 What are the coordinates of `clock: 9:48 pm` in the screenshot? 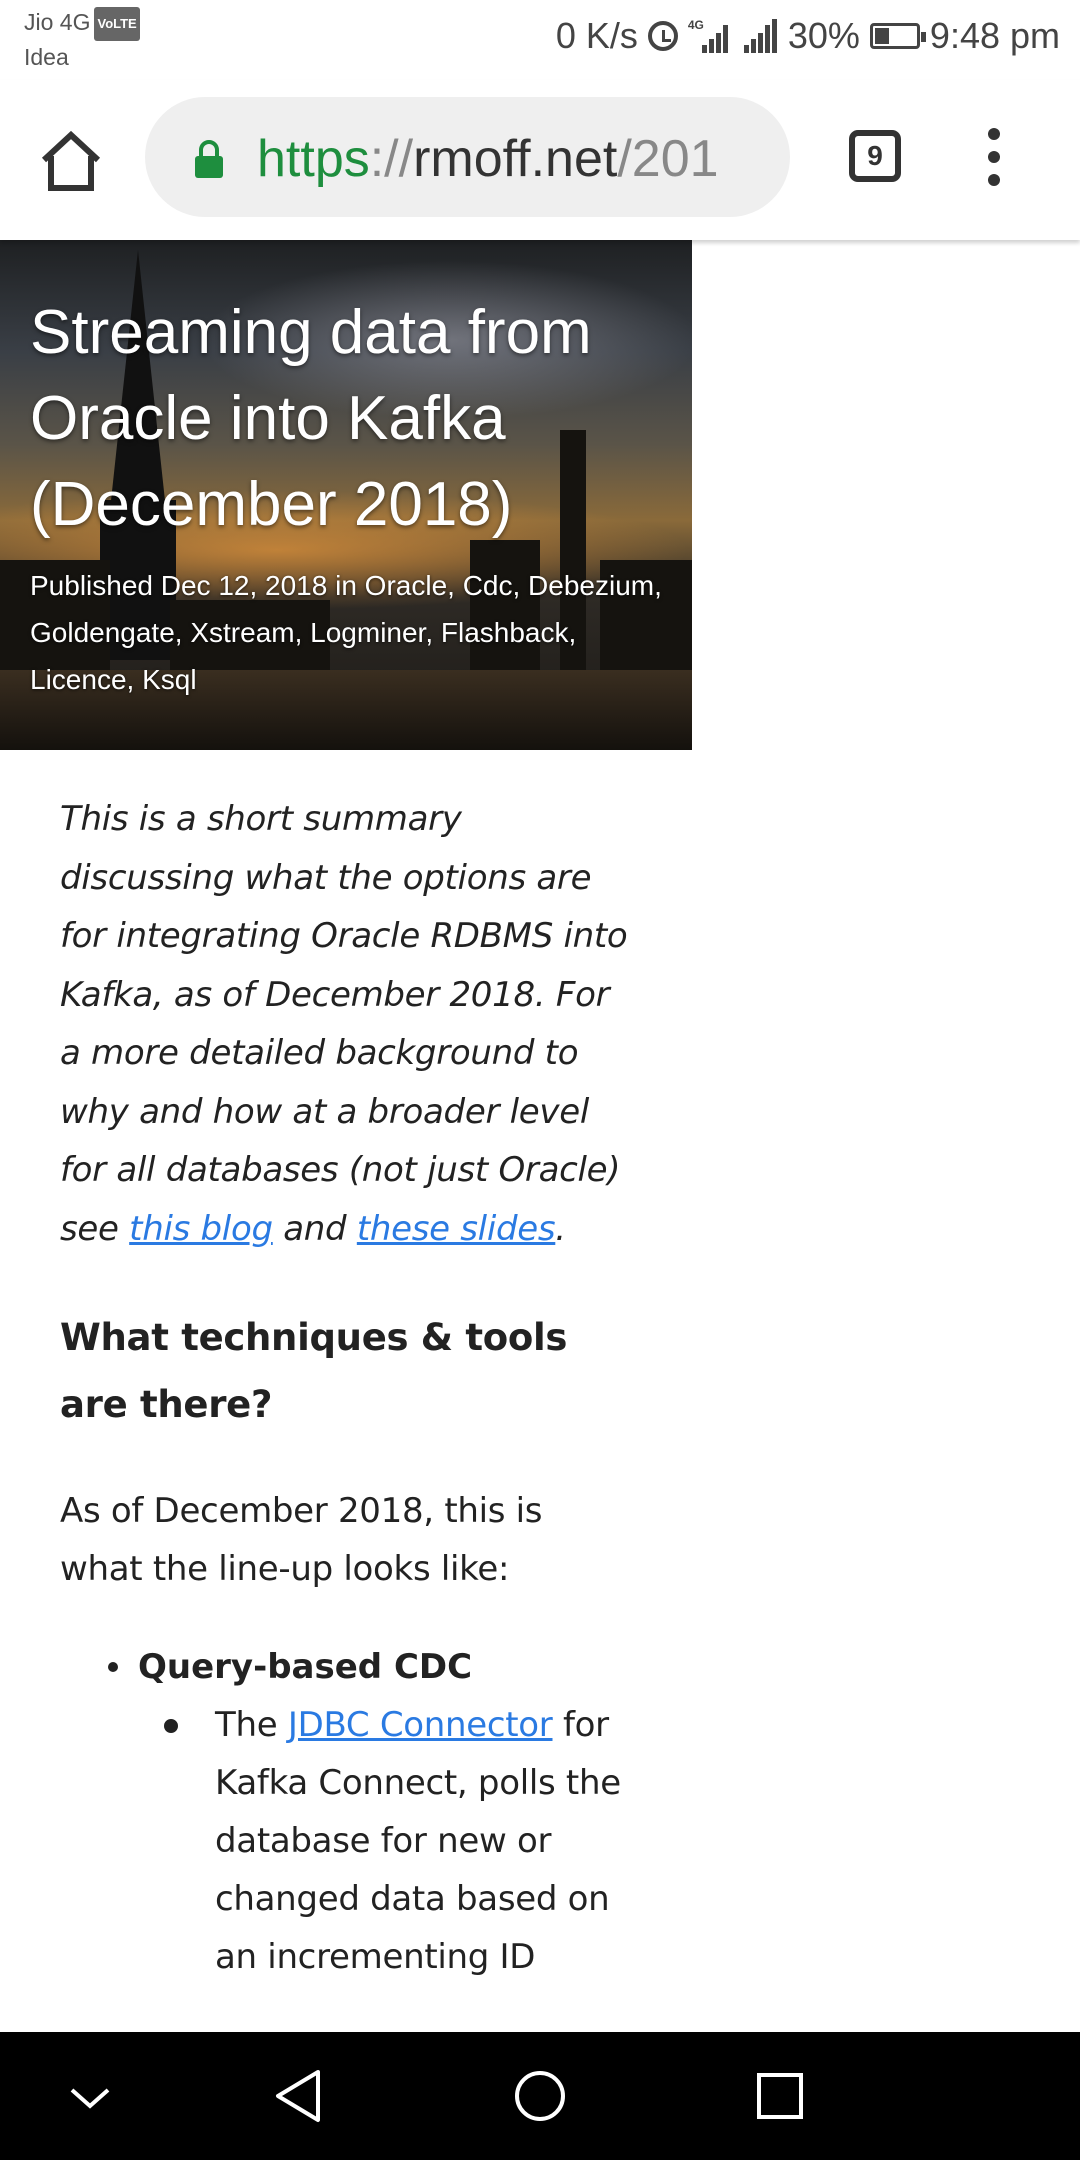 It's located at (994, 35).